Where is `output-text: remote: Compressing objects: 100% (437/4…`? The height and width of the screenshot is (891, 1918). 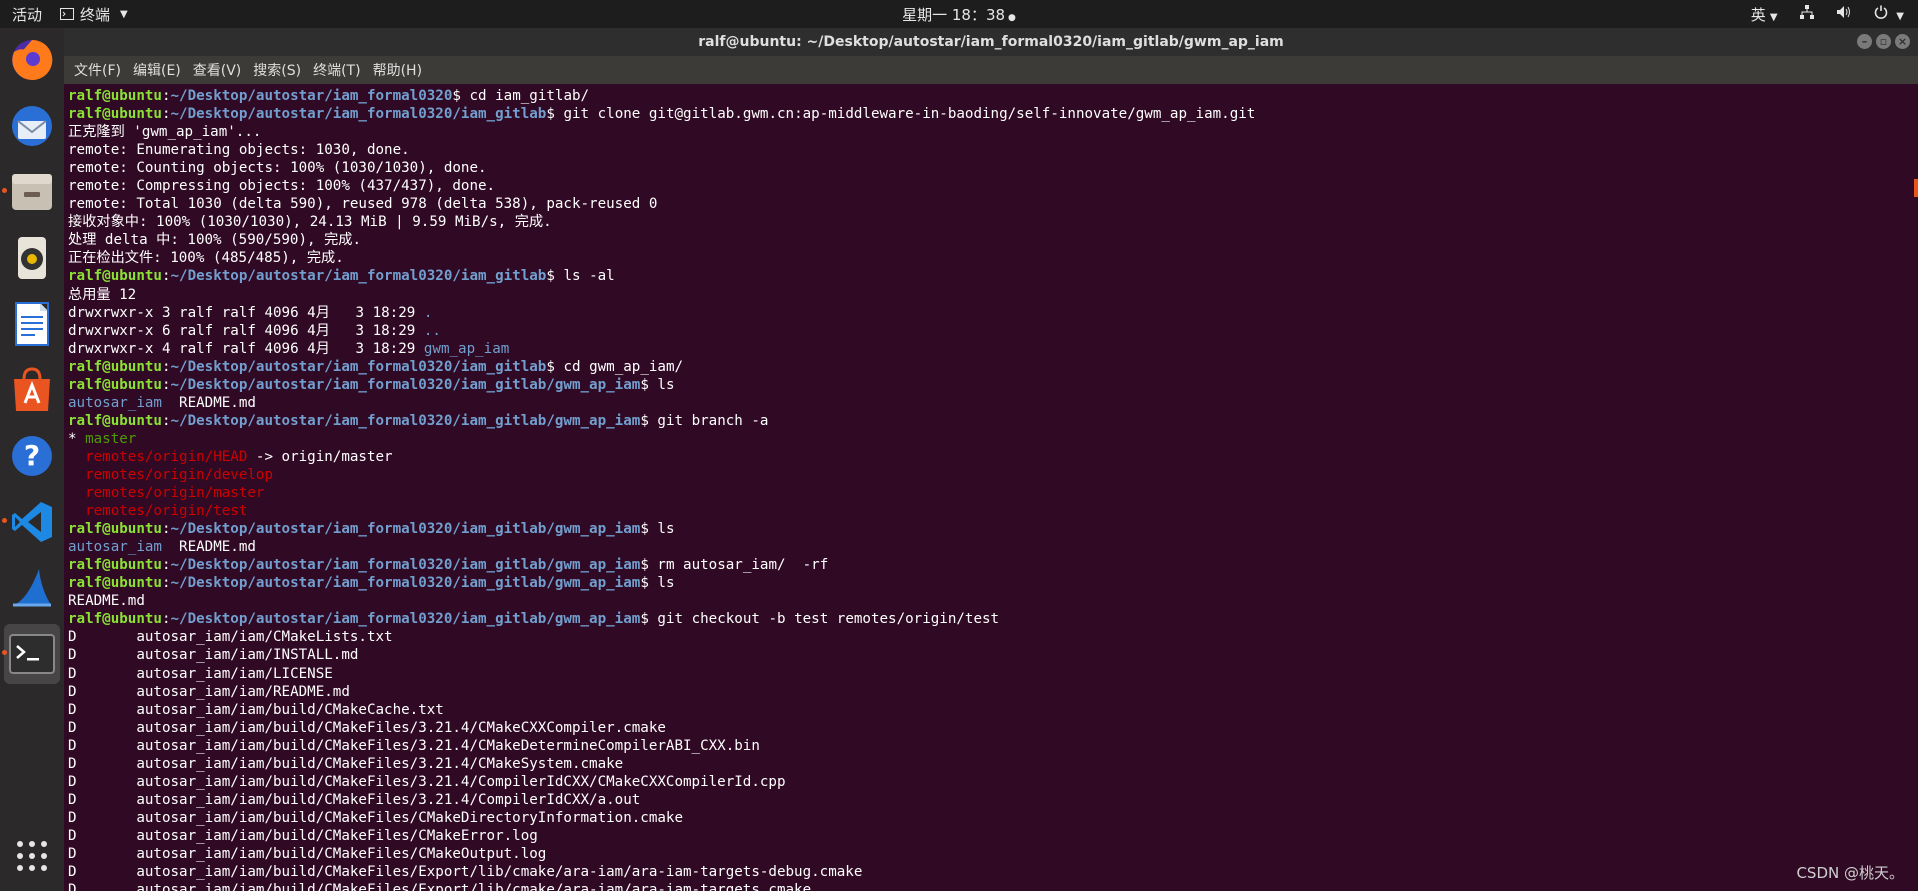 output-text: remote: Compressing objects: 100% (437/4… is located at coordinates (282, 186).